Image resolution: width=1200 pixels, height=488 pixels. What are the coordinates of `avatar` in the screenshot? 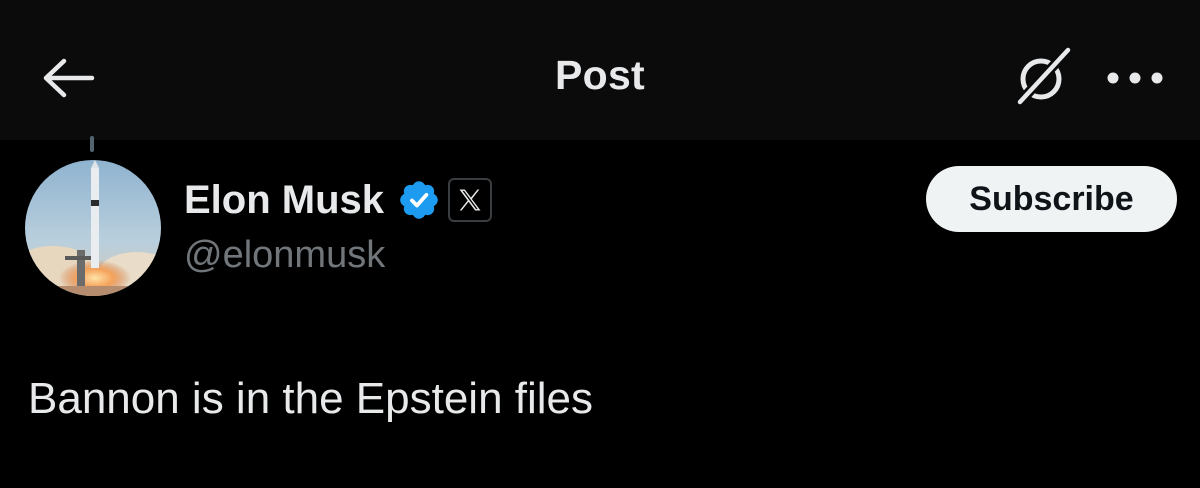 It's located at (93, 228).